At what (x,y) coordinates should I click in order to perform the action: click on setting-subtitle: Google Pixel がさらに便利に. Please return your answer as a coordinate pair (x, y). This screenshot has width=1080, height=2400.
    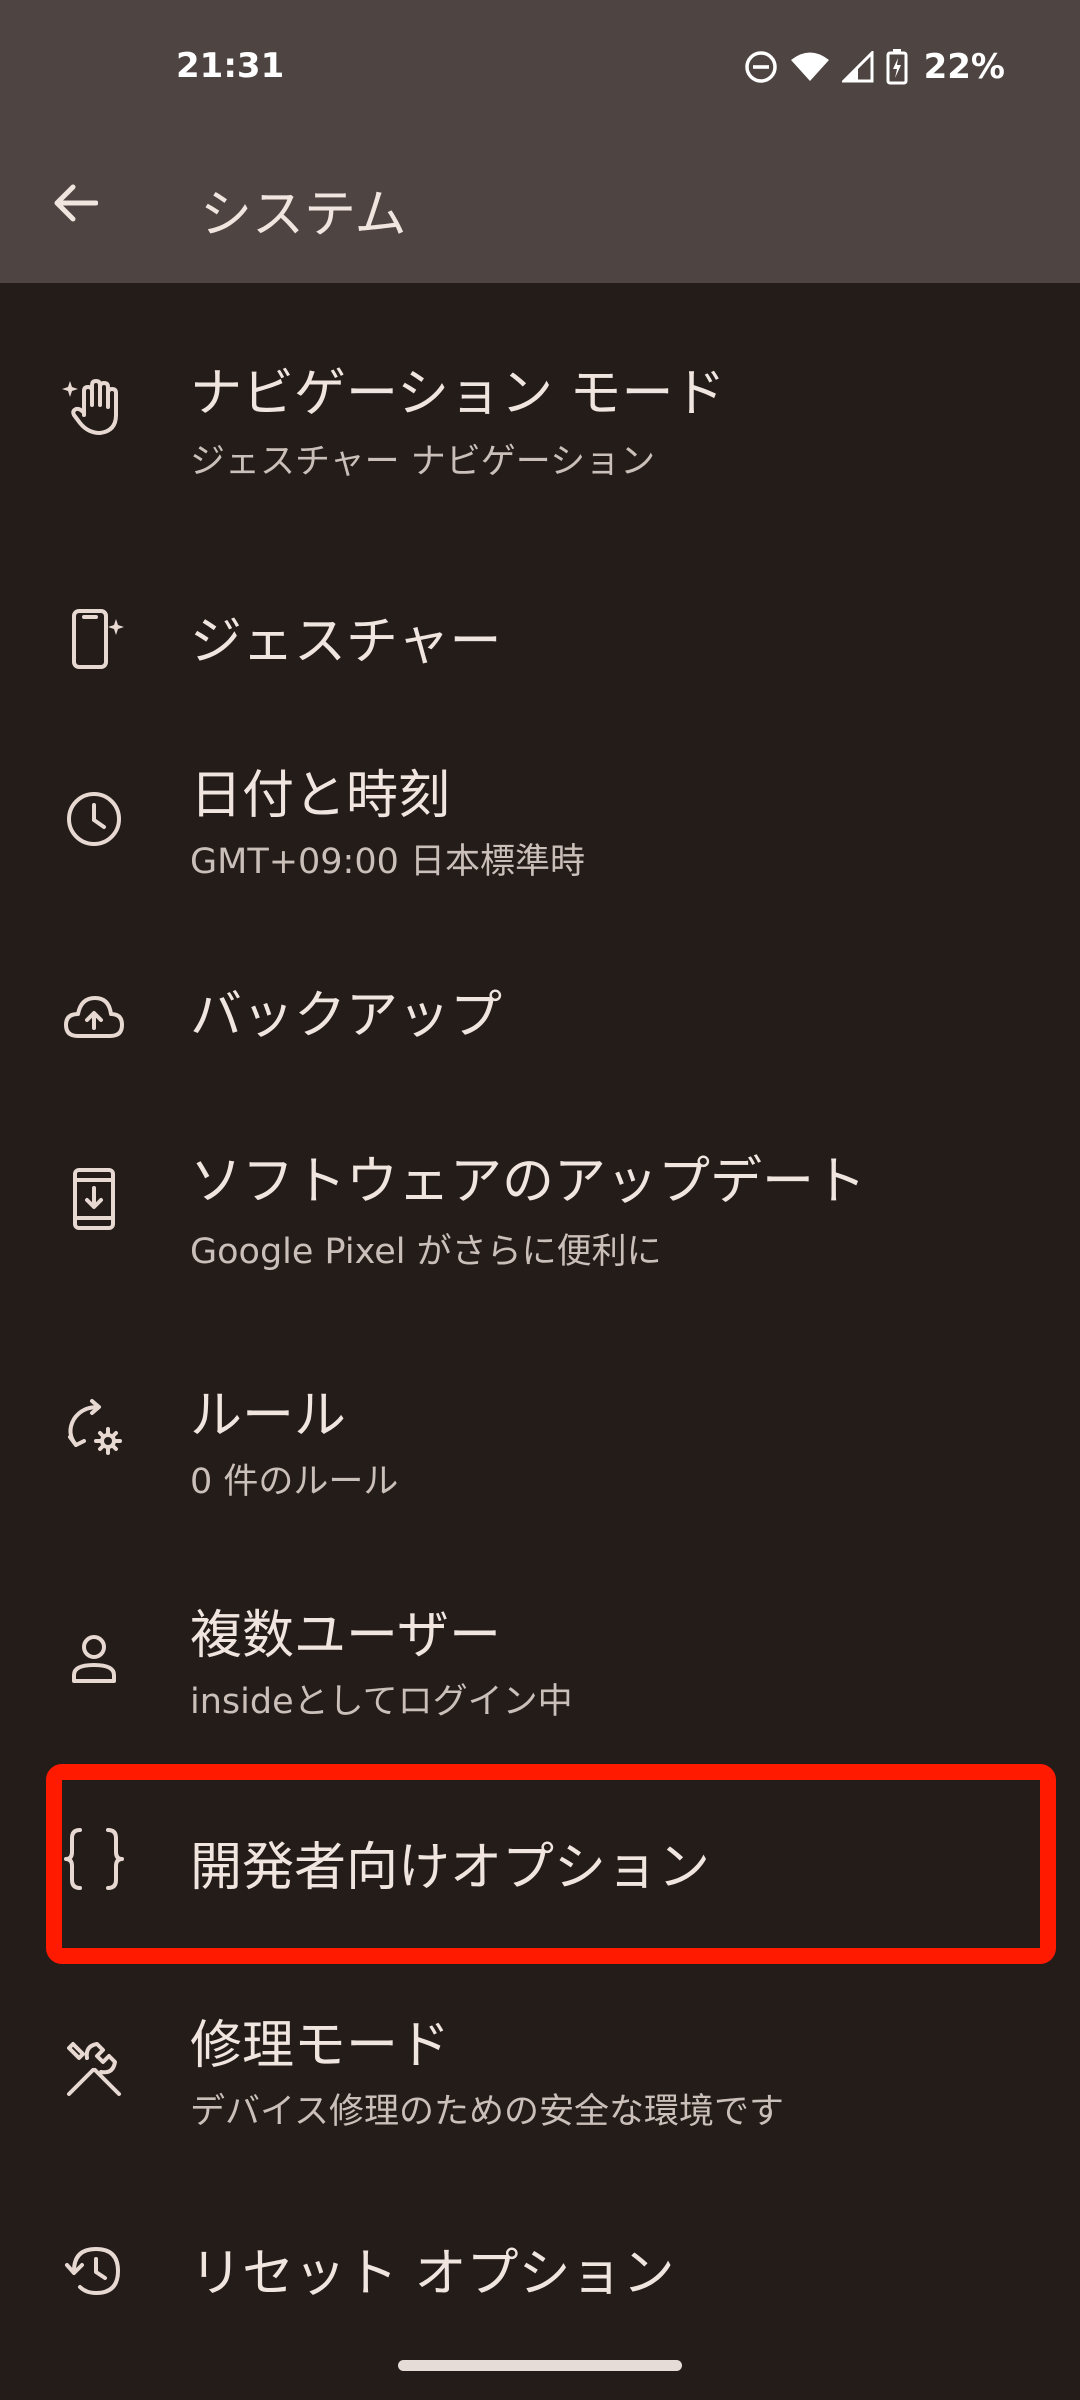
    Looking at the image, I should click on (426, 1252).